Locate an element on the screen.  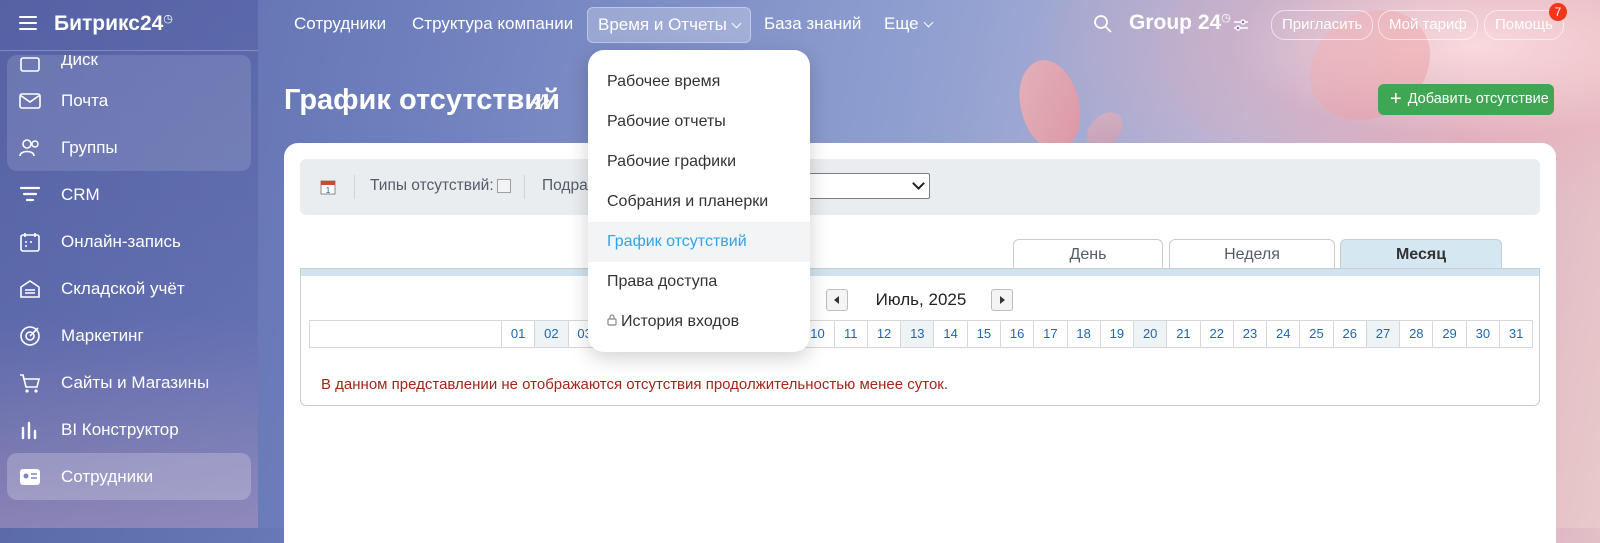
day-cell: 17 is located at coordinates (1051, 334).